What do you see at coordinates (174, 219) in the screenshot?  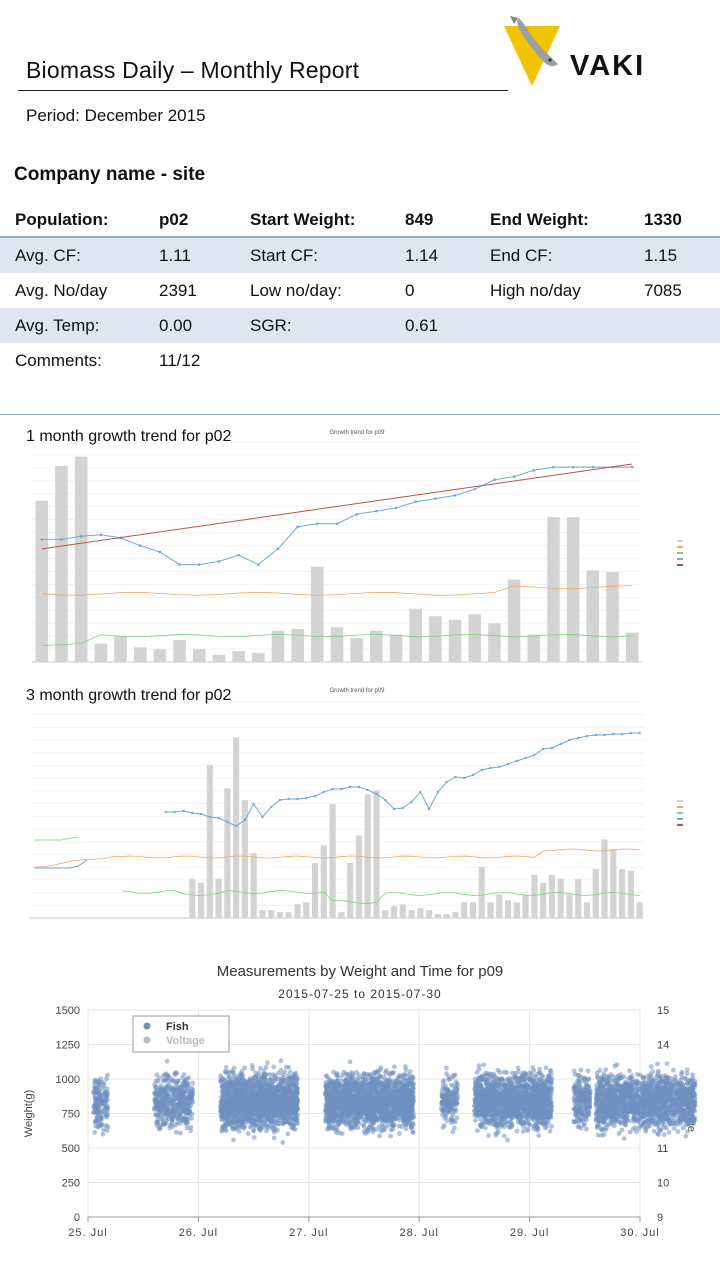 I see `population-value: p02` at bounding box center [174, 219].